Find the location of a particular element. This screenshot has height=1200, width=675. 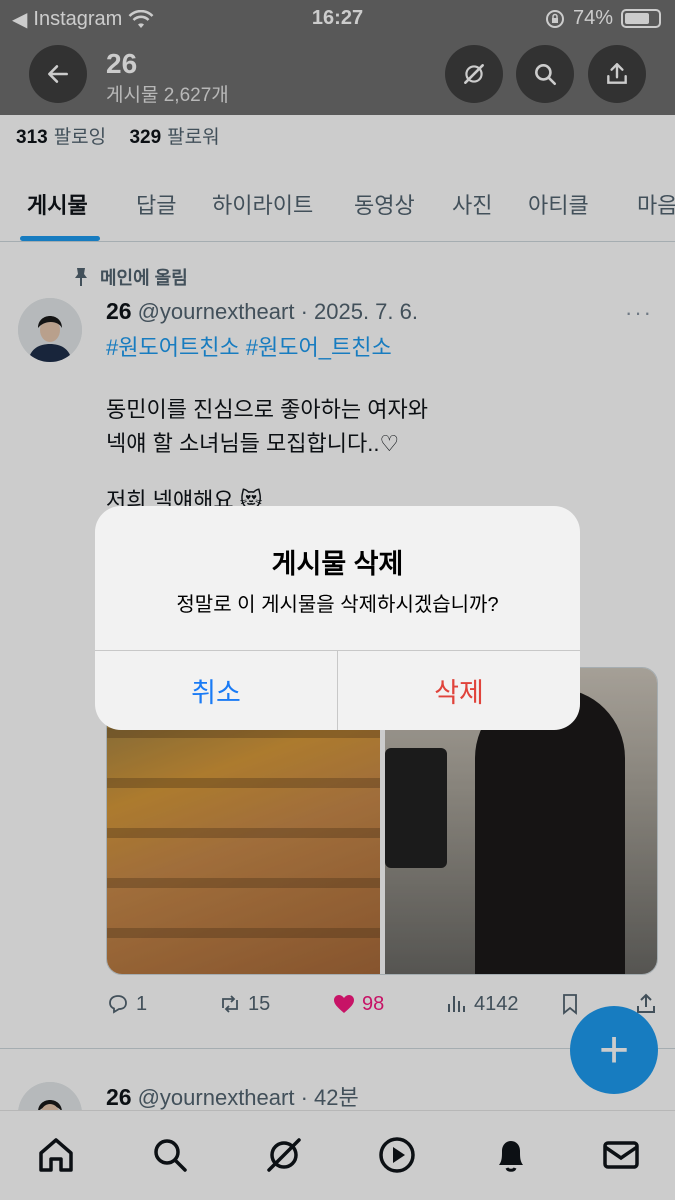

alert-message: 정말로 이 게시물을 삭제하시겠습니까? is located at coordinates (337, 605).